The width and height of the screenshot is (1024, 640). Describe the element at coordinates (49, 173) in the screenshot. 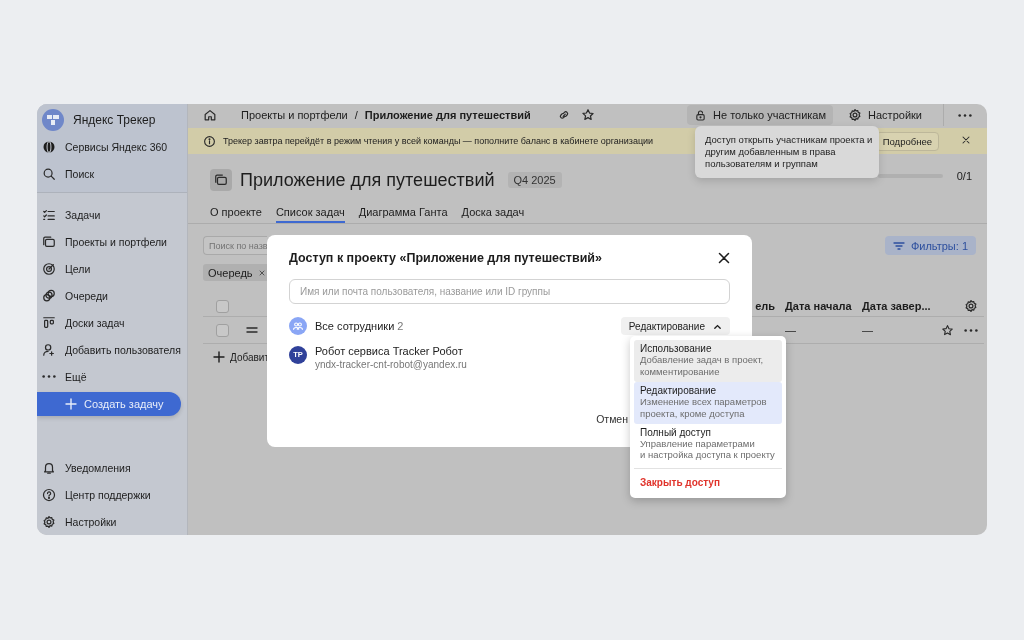

I see `search-icon` at that location.